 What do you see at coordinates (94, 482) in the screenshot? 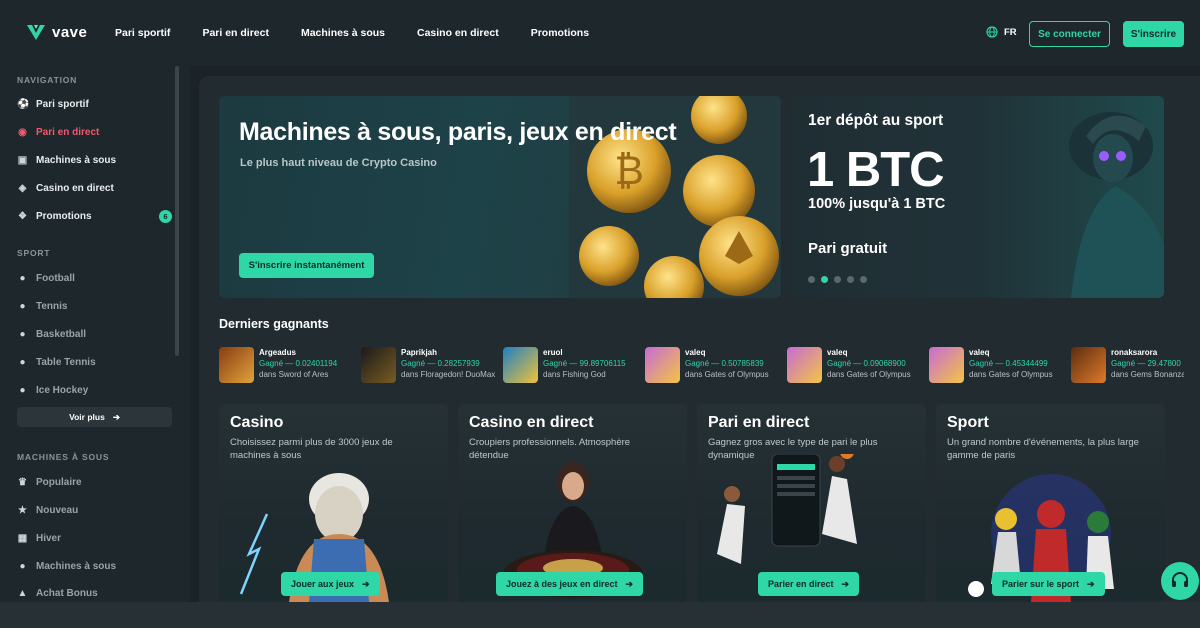
I see `sidebar-item-populaire: ♛ Populaire` at bounding box center [94, 482].